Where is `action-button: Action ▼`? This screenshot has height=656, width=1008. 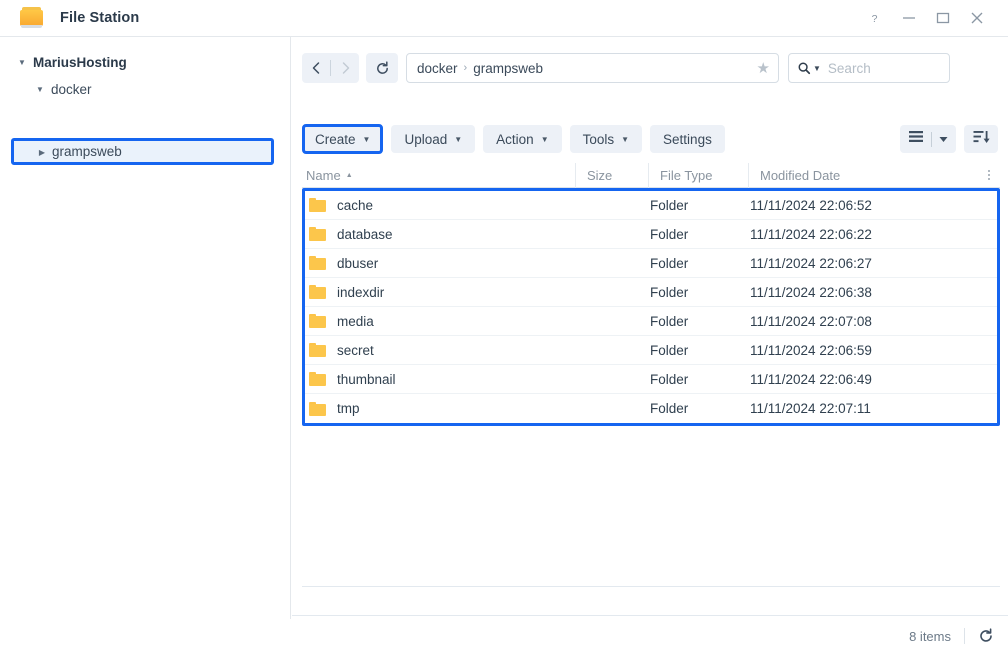 action-button: Action ▼ is located at coordinates (522, 139).